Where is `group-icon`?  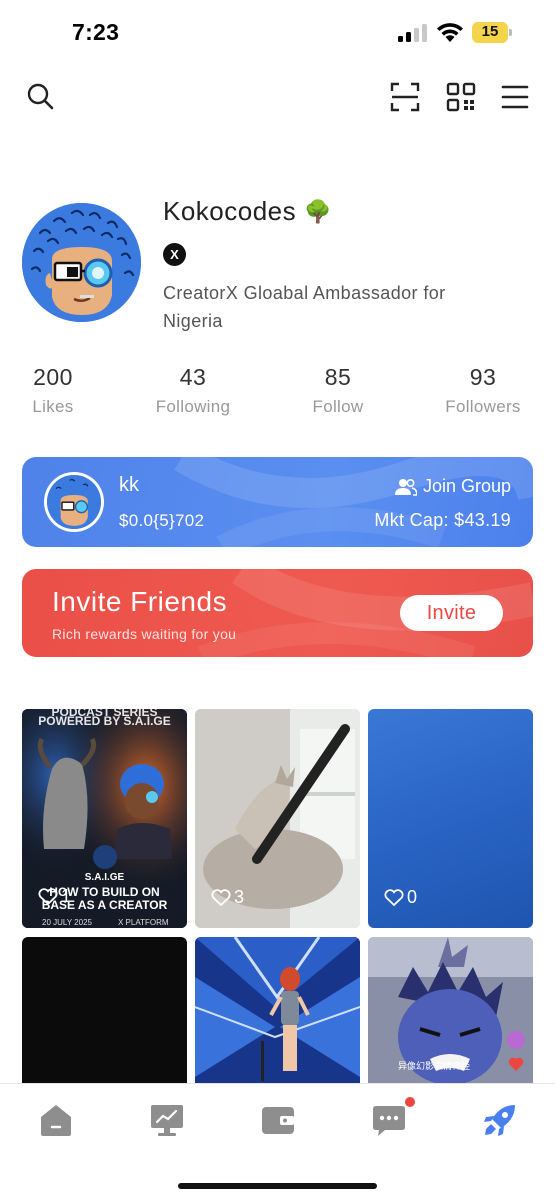 group-icon is located at coordinates (405, 487).